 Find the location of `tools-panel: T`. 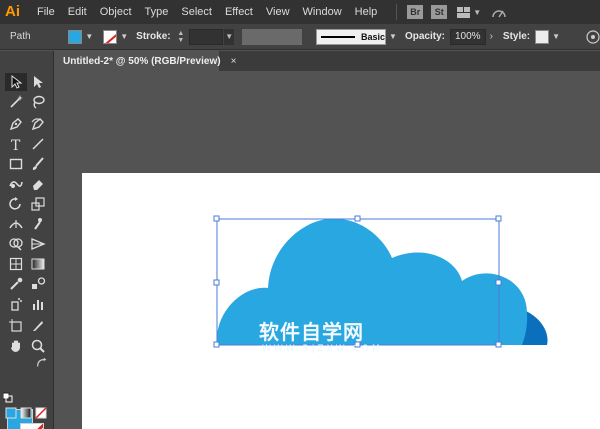

tools-panel: T is located at coordinates (27, 240).